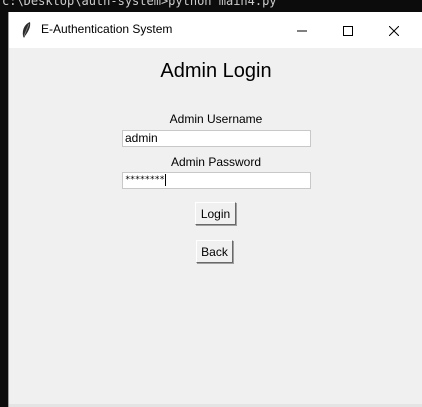  Describe the element at coordinates (216, 119) in the screenshot. I see `username-label: Admin Username` at that location.